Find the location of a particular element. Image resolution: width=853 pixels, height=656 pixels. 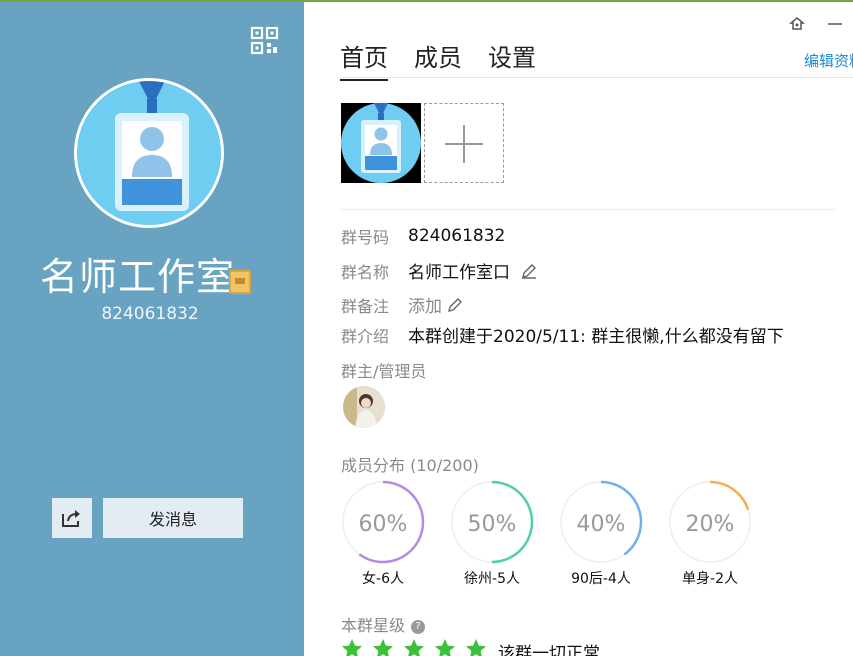

group-name-value: 名师工作室口 is located at coordinates (459, 273).